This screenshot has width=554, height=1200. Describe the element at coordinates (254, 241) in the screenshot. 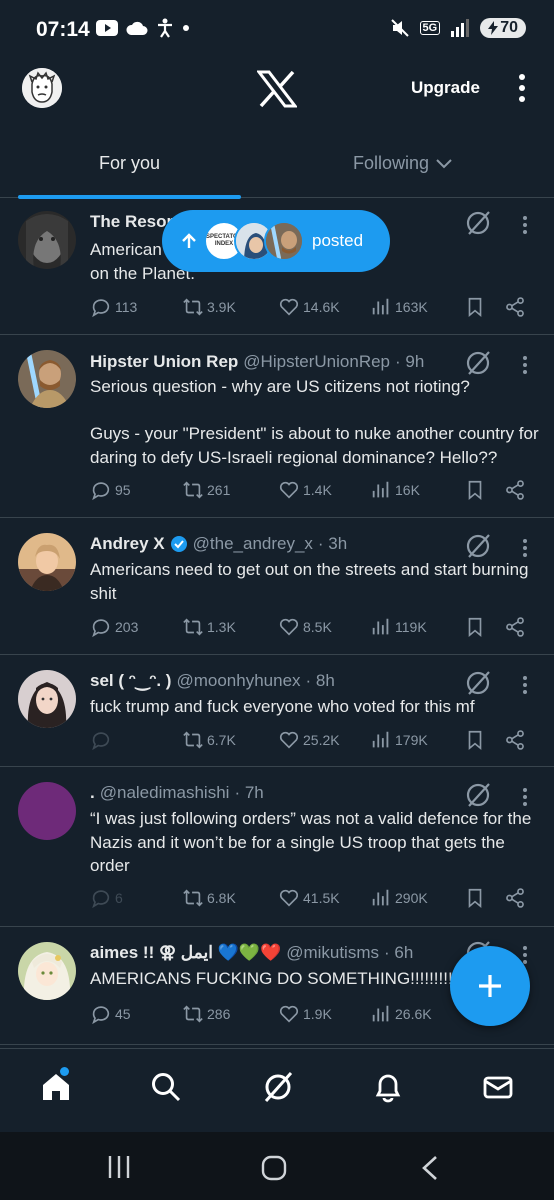

I see `pill-avatars: SPECTATOR INDEX` at that location.